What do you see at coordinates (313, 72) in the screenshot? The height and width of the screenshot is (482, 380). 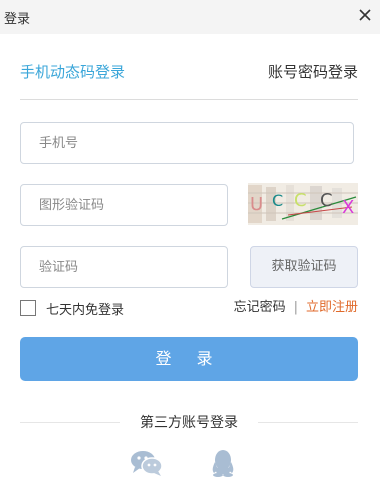 I see `tab-account-password-login: 账号密码登录` at bounding box center [313, 72].